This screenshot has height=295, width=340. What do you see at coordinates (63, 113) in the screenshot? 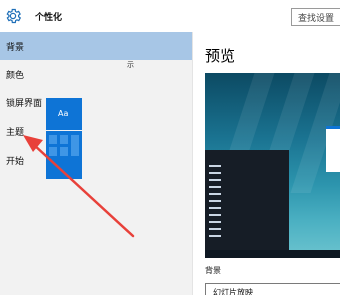
I see `tile-label: Aa` at bounding box center [63, 113].